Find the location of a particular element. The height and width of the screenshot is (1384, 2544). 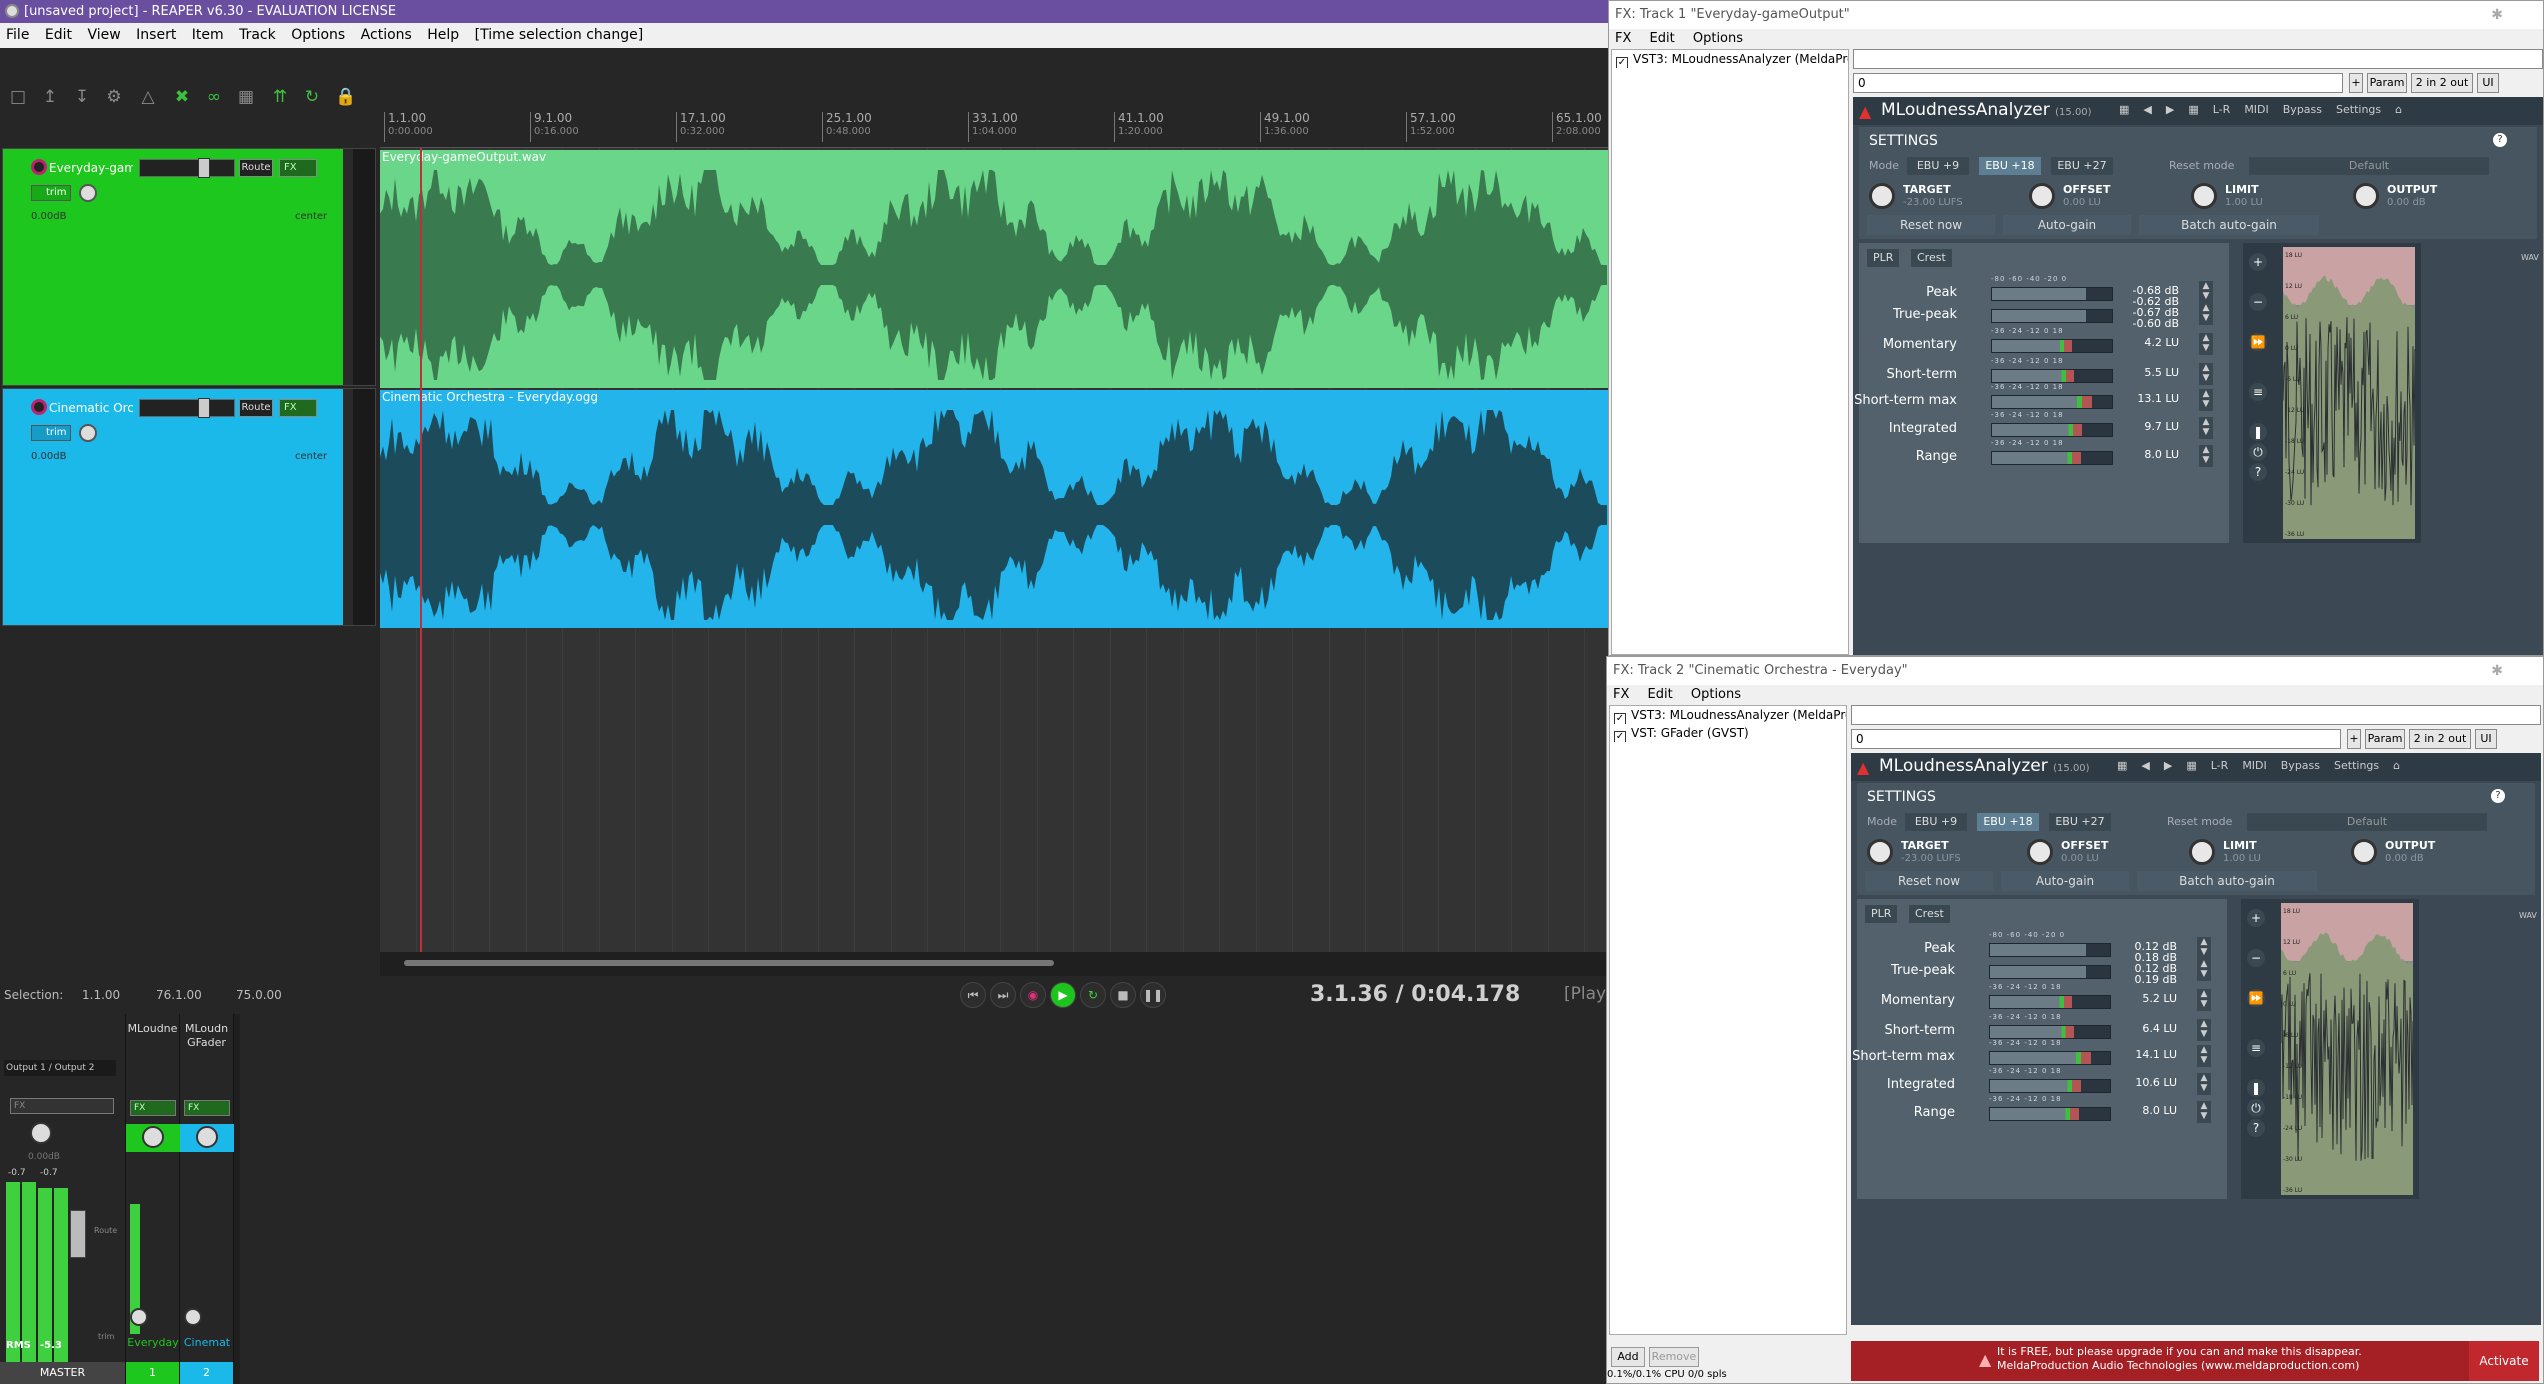

mode-button-1: EBU +18 is located at coordinates (2008, 822).